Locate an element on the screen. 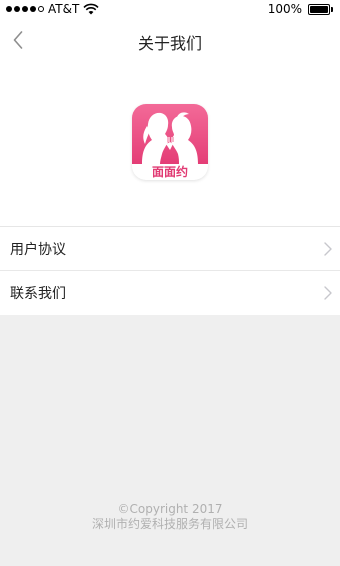 Image resolution: width=340 pixels, height=566 pixels. wifi-icon is located at coordinates (91, 9).